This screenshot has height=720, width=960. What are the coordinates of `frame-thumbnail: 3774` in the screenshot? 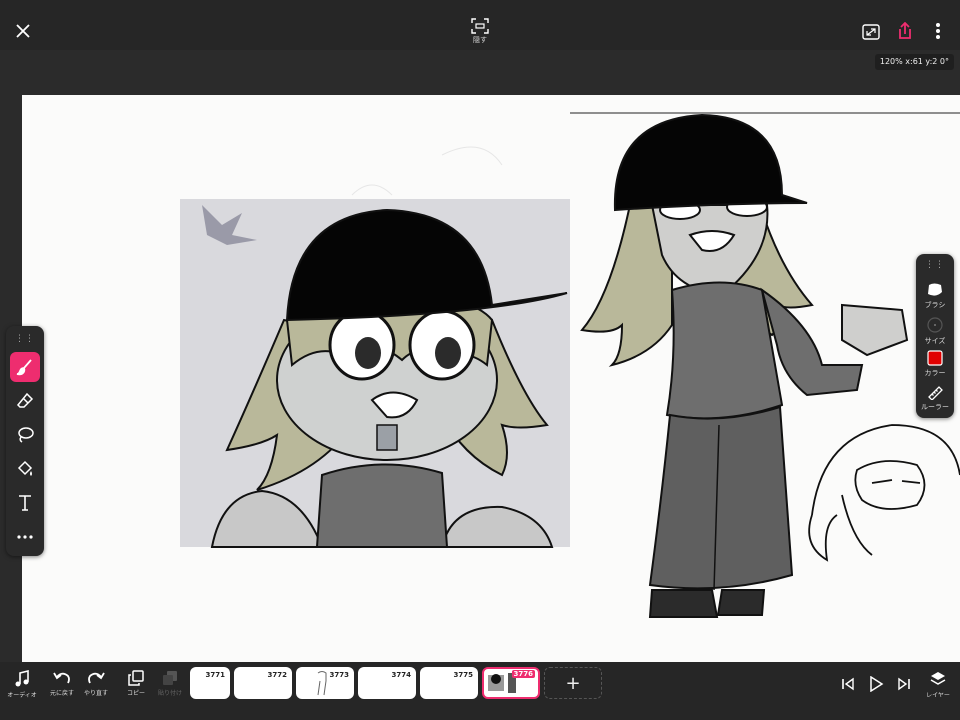 It's located at (387, 683).